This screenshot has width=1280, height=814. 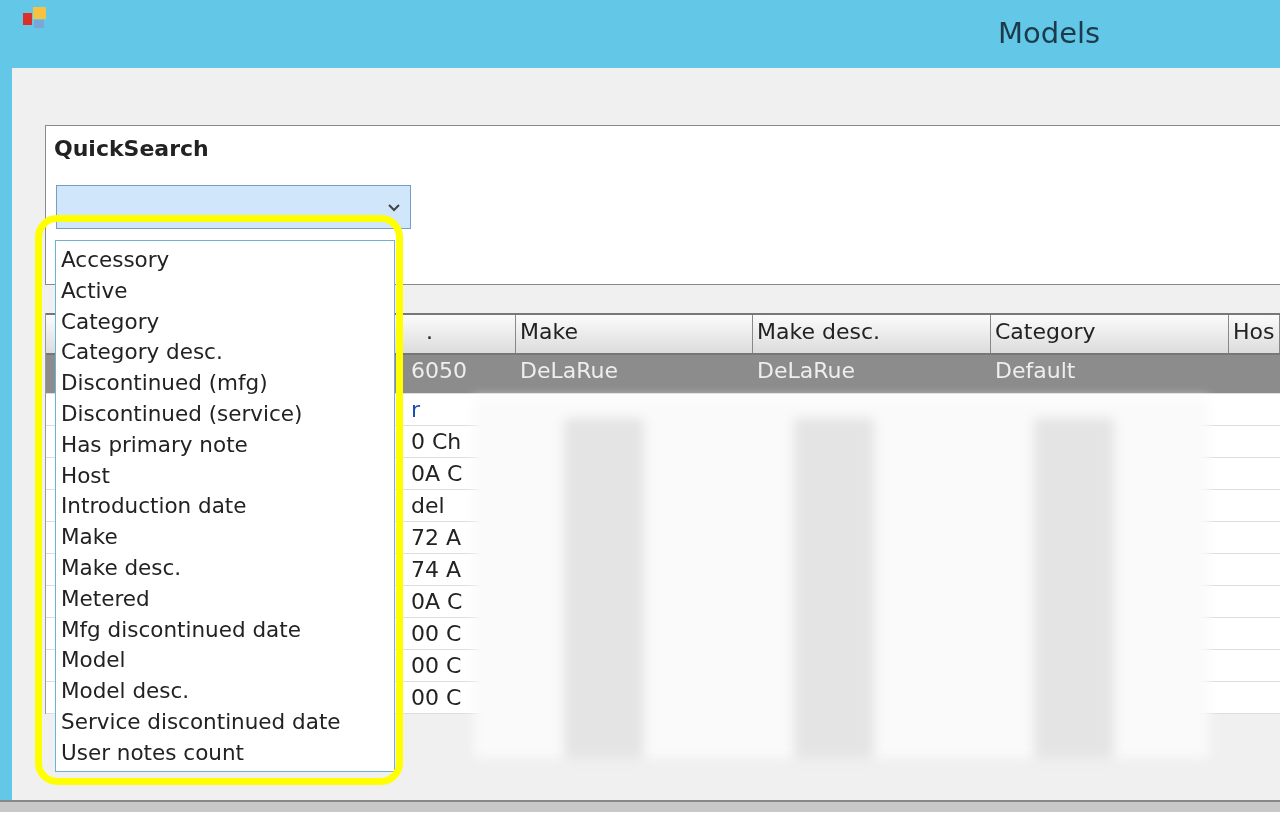 What do you see at coordinates (436, 441) in the screenshot?
I see `table-cell: 0 Ch` at bounding box center [436, 441].